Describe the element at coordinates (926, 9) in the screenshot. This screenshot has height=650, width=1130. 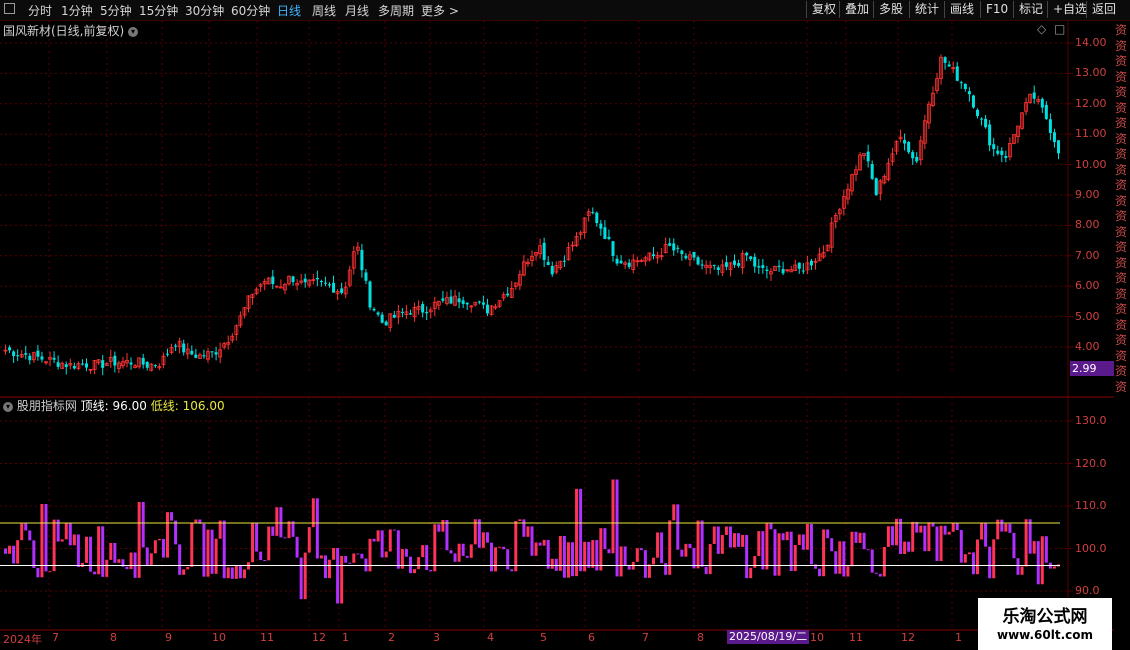
I see `toolbar-button-3: 统计` at that location.